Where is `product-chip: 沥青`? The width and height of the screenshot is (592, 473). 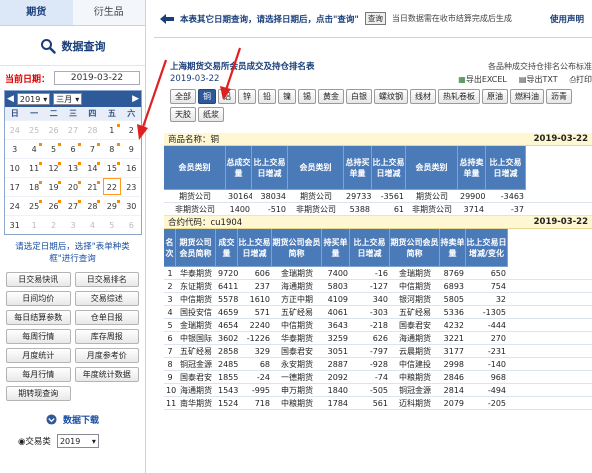
product-chip: 沥青 is located at coordinates (559, 96).